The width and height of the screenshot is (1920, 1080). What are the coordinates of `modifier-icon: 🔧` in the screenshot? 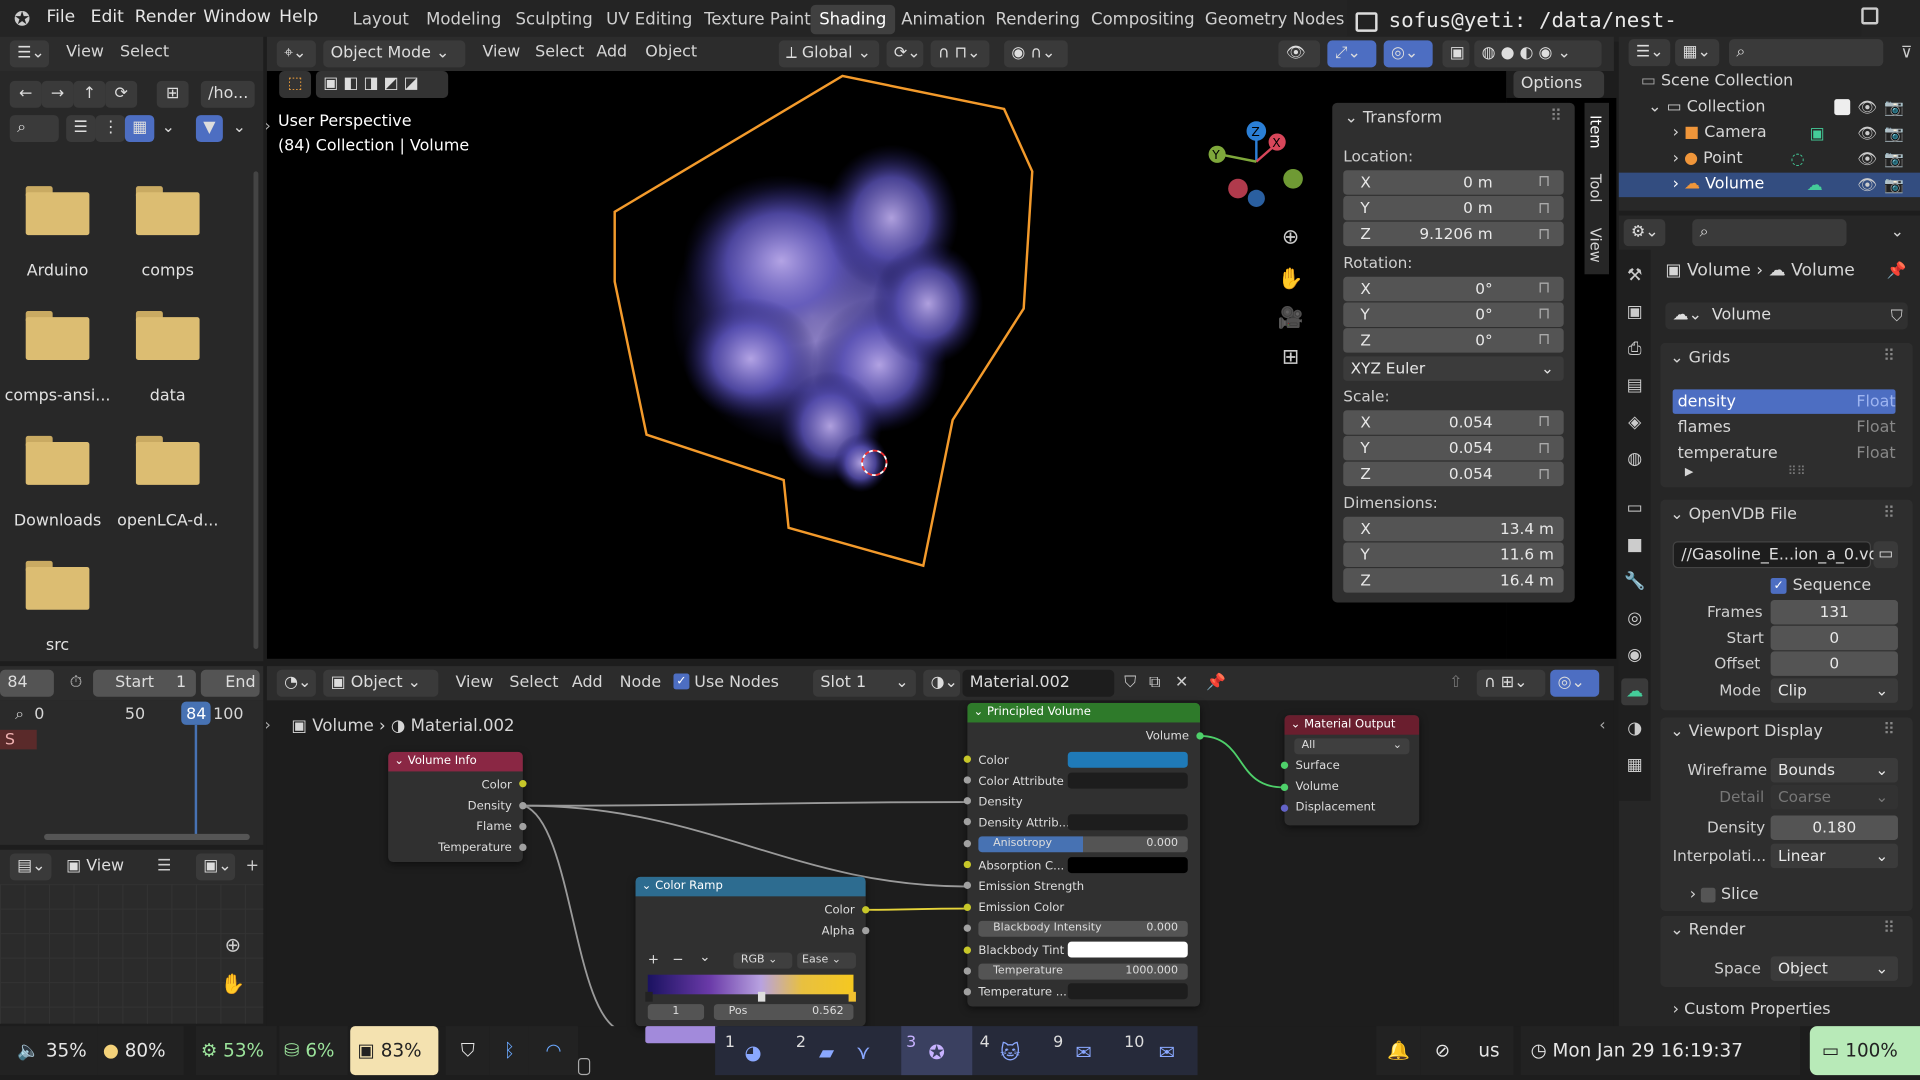 It's located at (1634, 581).